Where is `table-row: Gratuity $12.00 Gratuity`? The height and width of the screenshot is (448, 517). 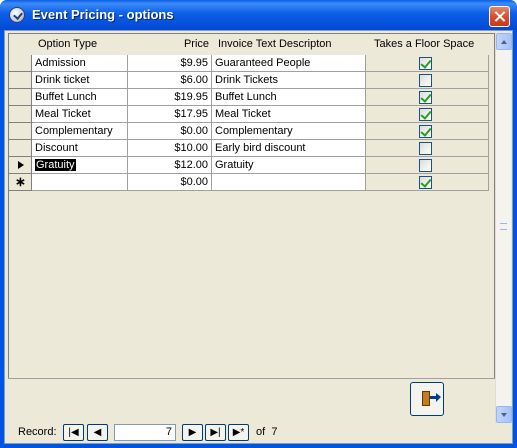 table-row: Gratuity $12.00 Gratuity is located at coordinates (249, 165).